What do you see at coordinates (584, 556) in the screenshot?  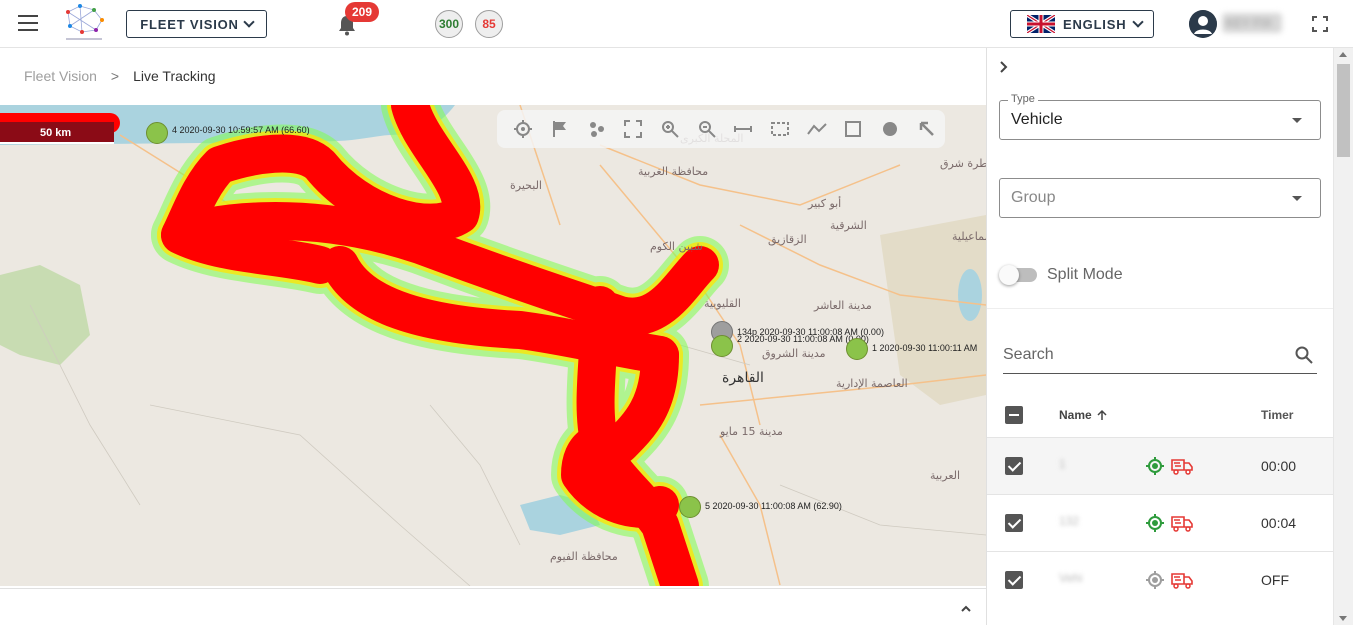 I see `svg-text: محافظة الفيوم` at bounding box center [584, 556].